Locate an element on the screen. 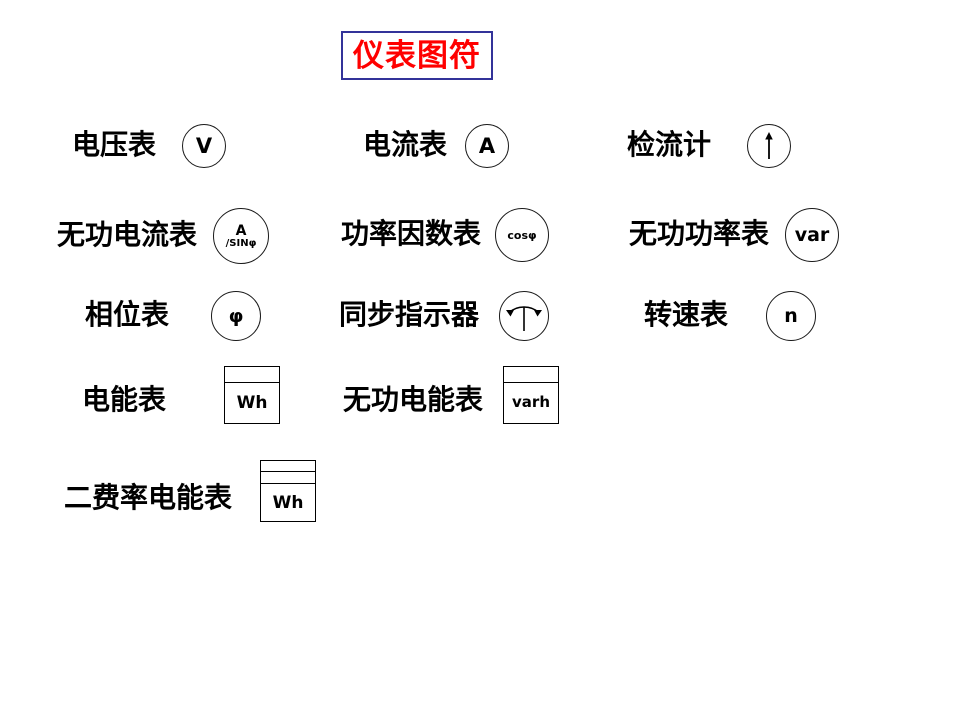 Image resolution: width=960 pixels, height=720 pixels. power-factor-meter-symbol: cosφ is located at coordinates (522, 235).